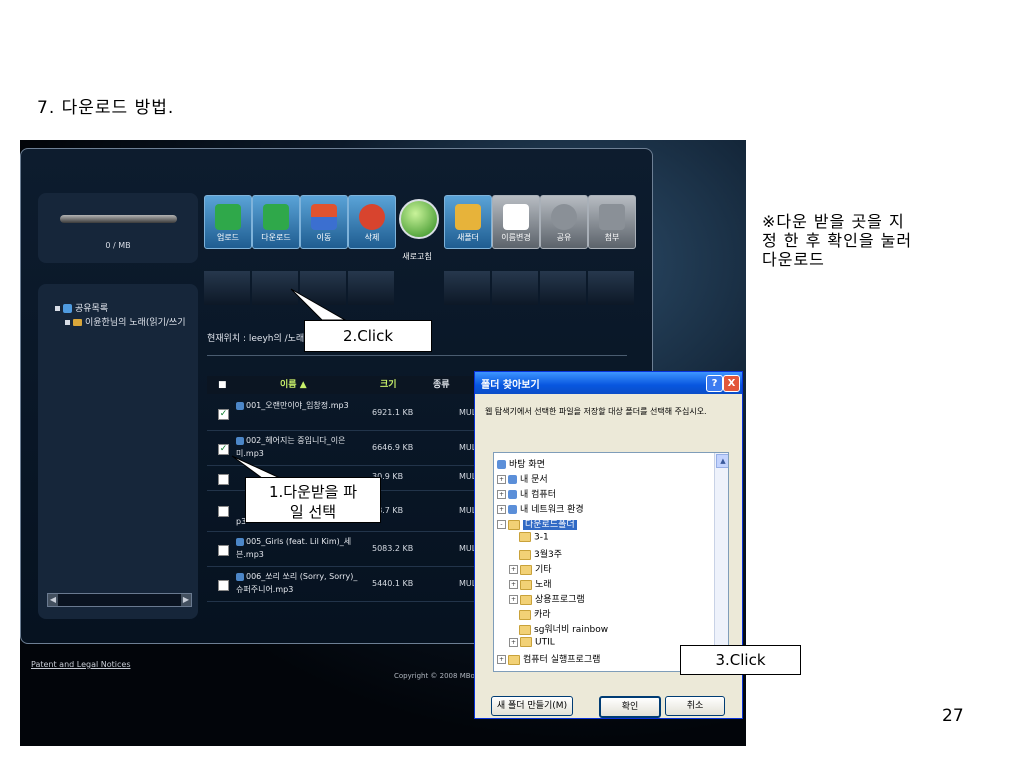 The width and height of the screenshot is (1024, 768). I want to click on scroll-up-icon: ▲, so click(722, 461).